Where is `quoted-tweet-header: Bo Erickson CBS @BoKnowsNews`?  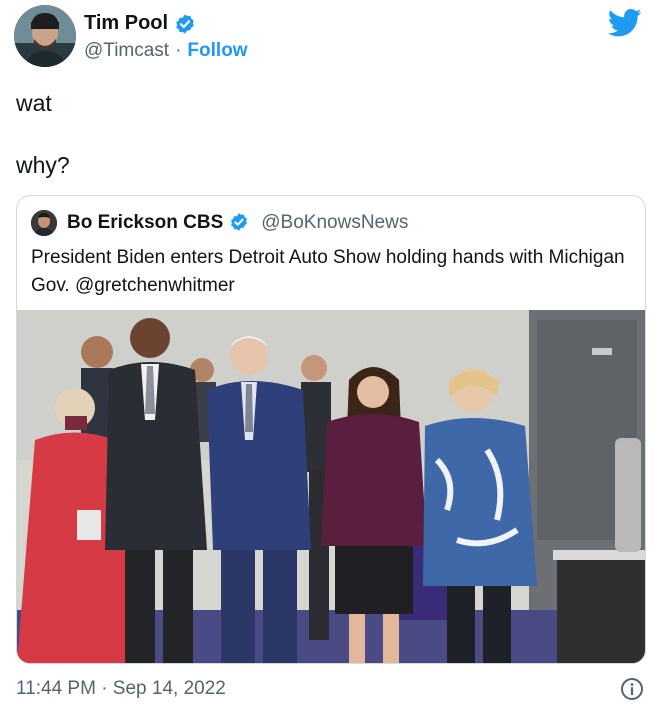
quoted-tweet-header: Bo Erickson CBS @BoKnowsNews is located at coordinates (219, 223).